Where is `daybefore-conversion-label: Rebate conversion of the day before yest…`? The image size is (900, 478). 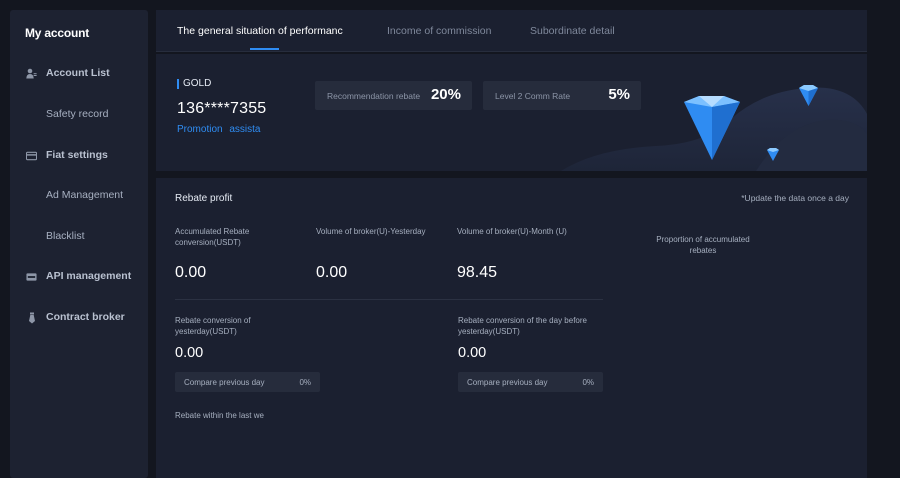
daybefore-conversion-label: Rebate conversion of the day before yest… is located at coordinates (522, 326).